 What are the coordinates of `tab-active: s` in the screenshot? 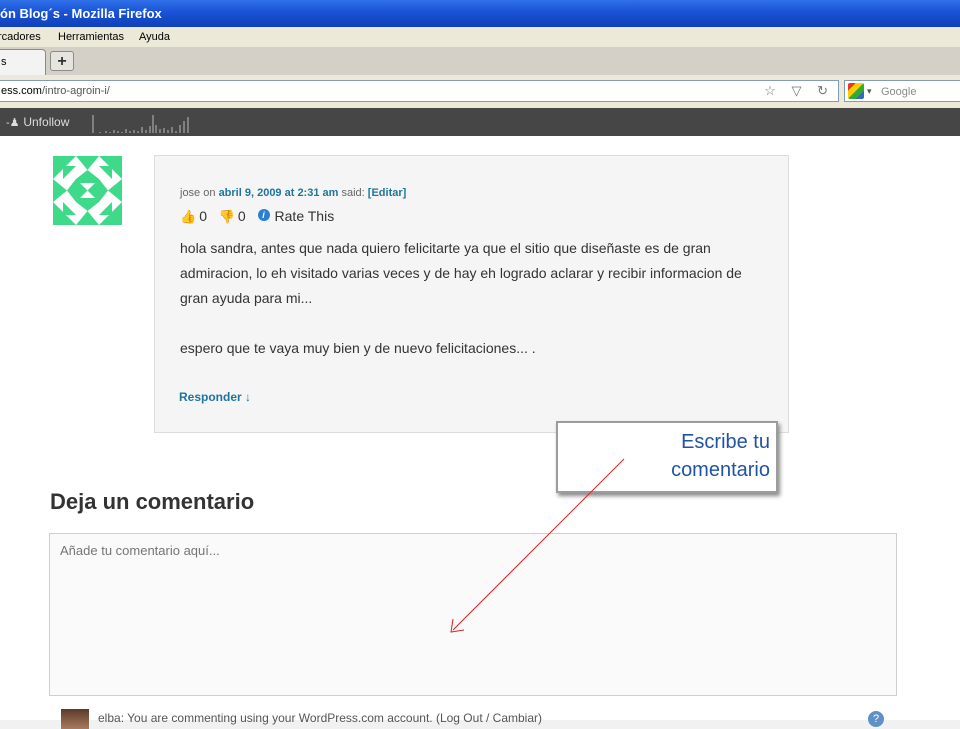 It's located at (23, 62).